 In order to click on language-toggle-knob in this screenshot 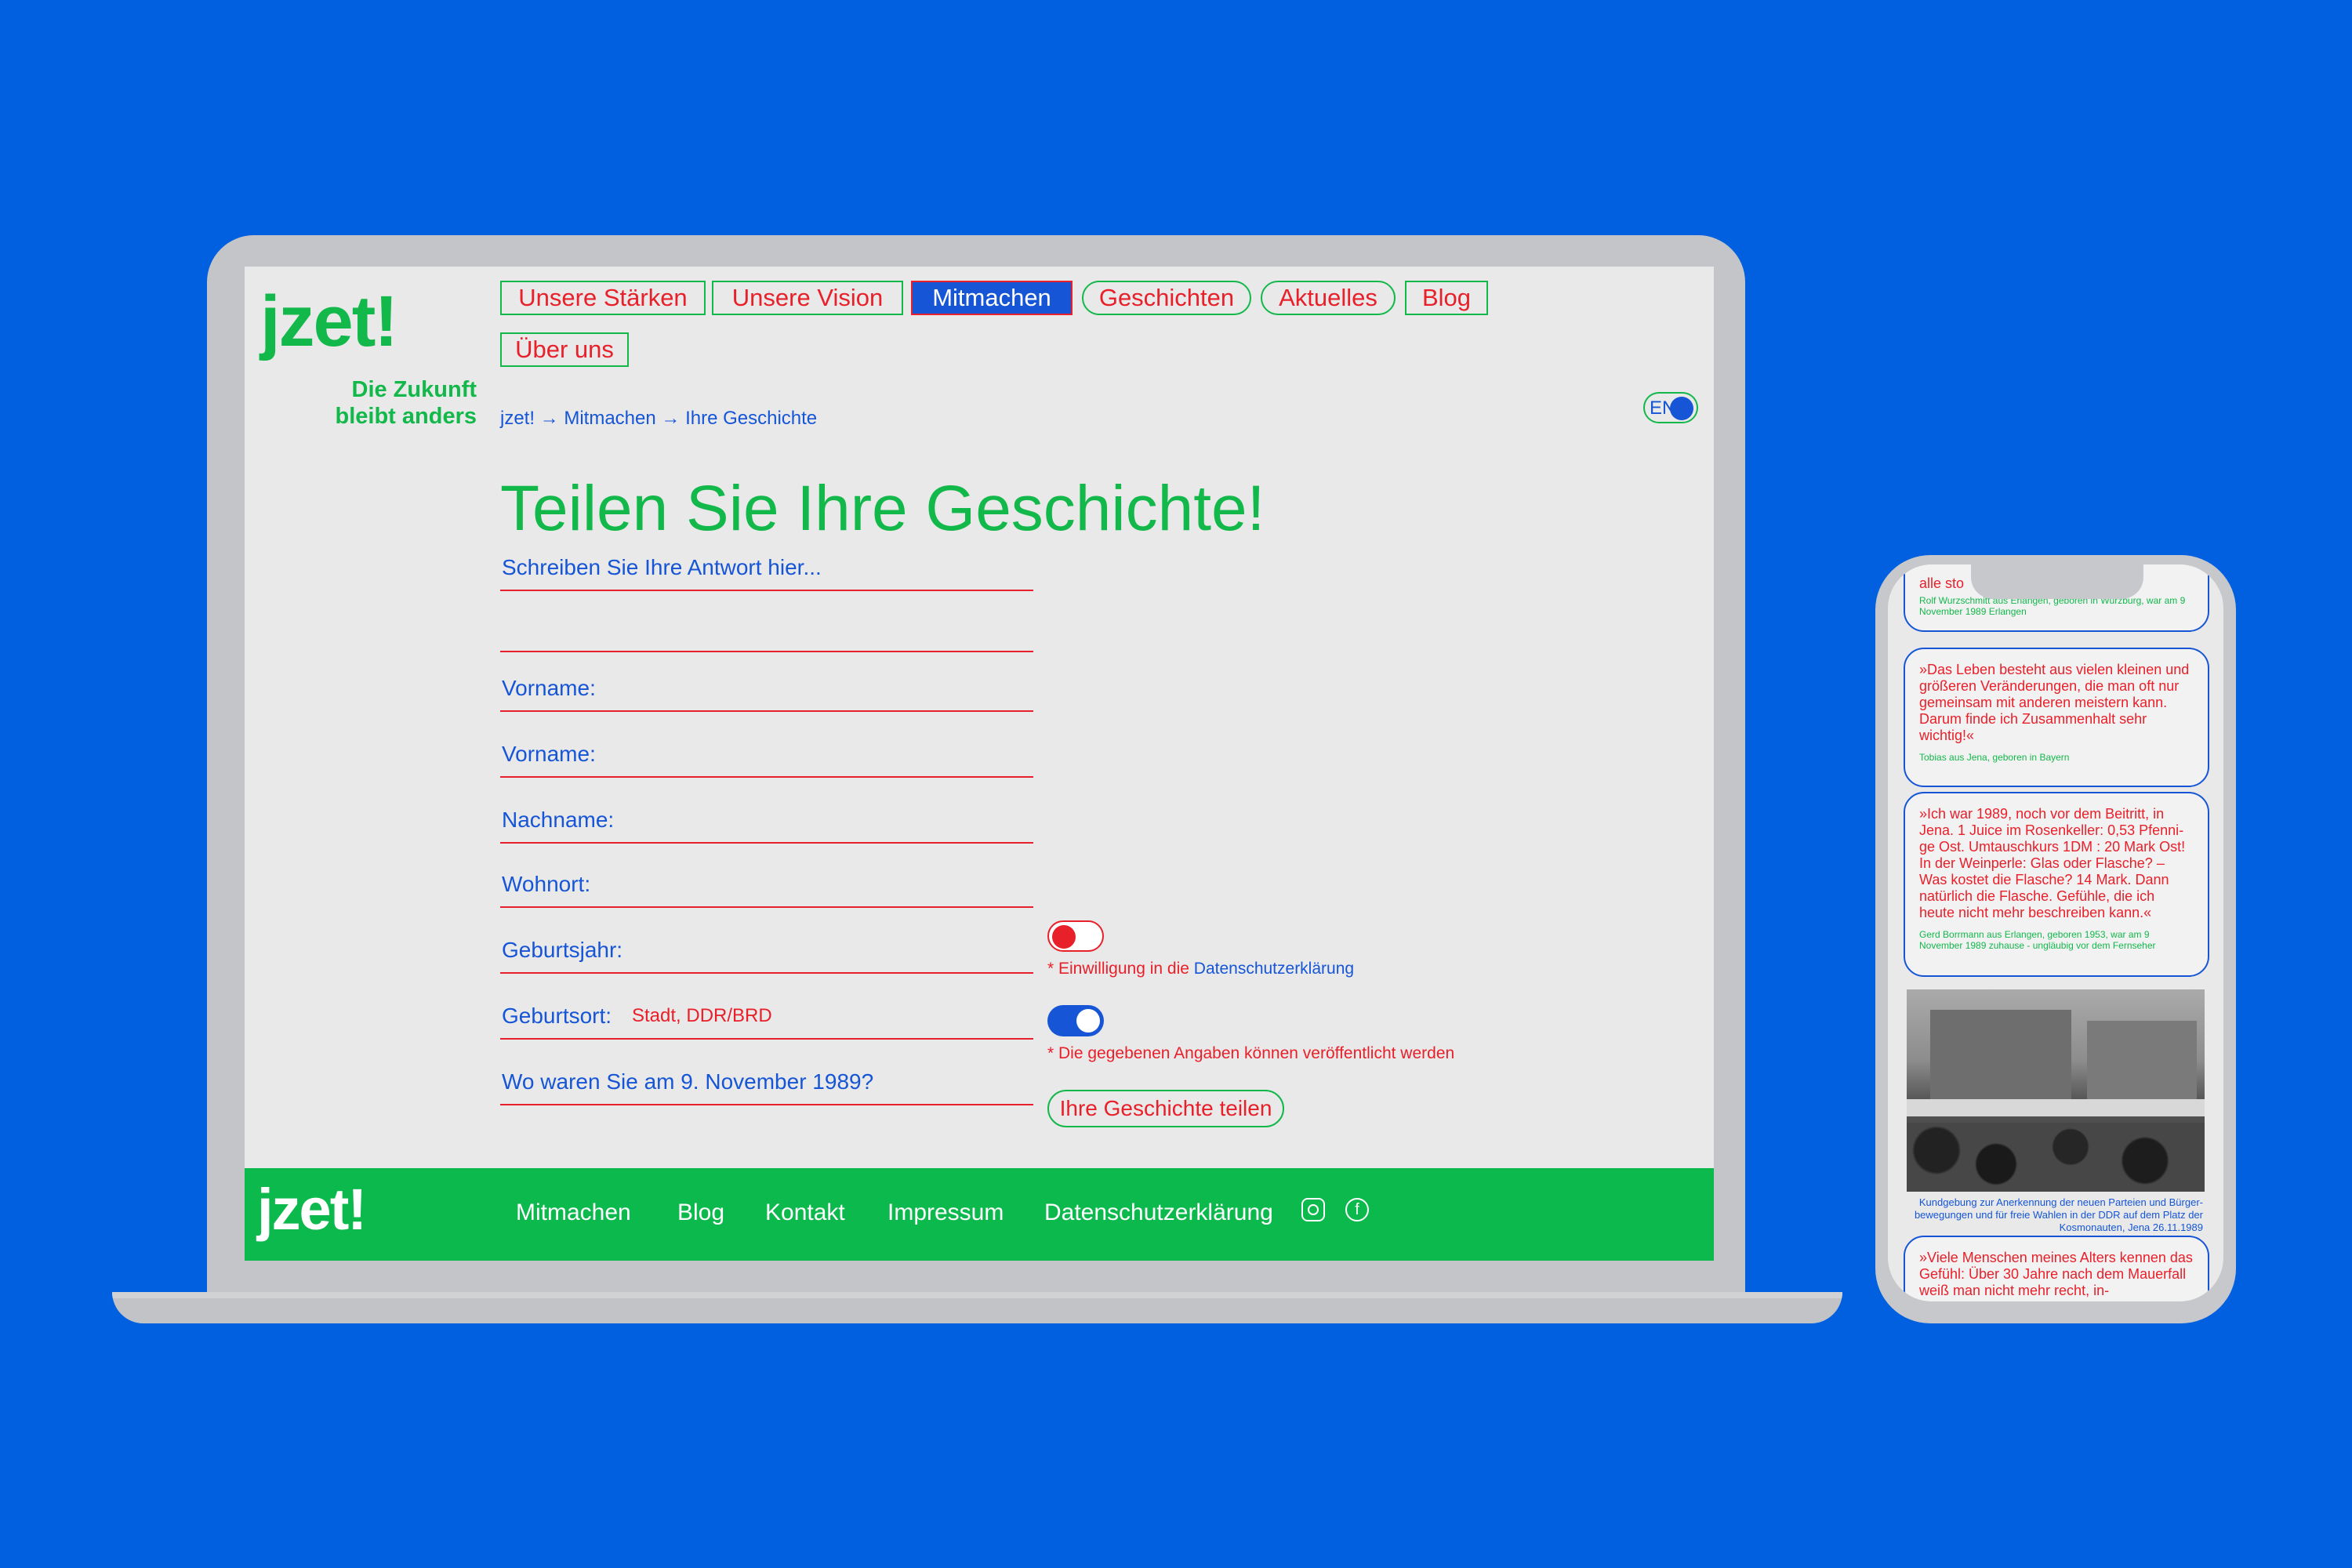, I will do `click(1681, 408)`.